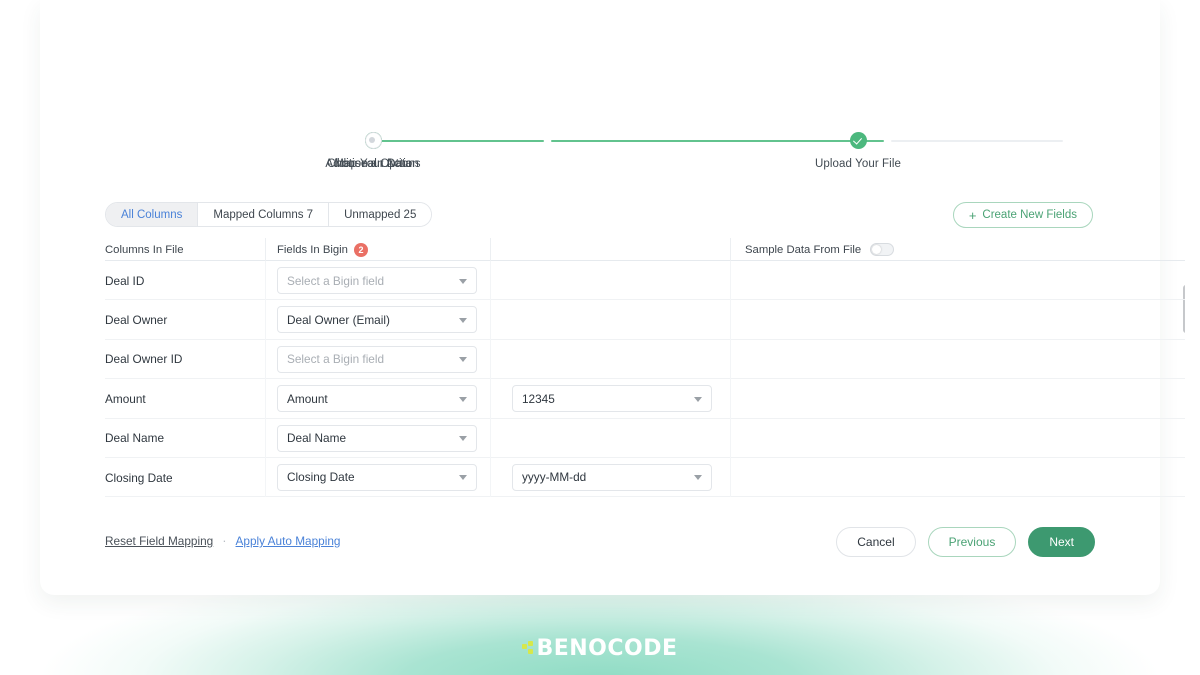  I want to click on header-columns-in-file: Columns In File, so click(144, 249).